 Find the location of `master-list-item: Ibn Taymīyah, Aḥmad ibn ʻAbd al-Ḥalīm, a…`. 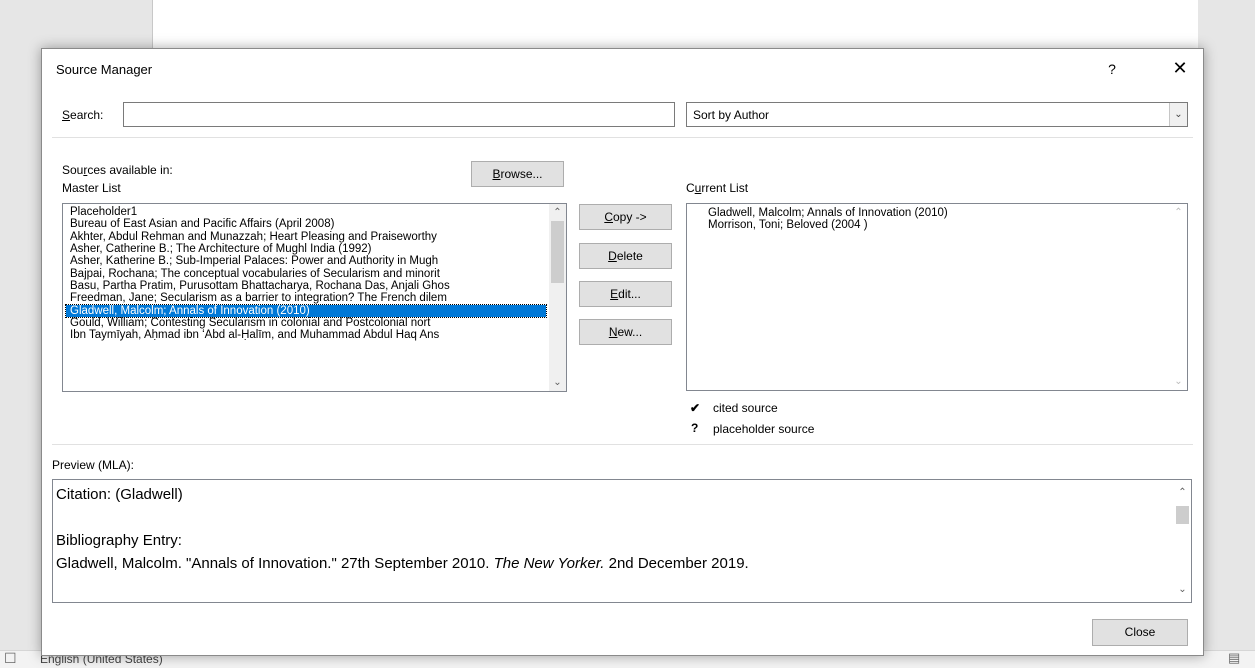

master-list-item: Ibn Taymīyah, Aḥmad ibn ʻAbd al-Ḥalīm, a… is located at coordinates (306, 335).